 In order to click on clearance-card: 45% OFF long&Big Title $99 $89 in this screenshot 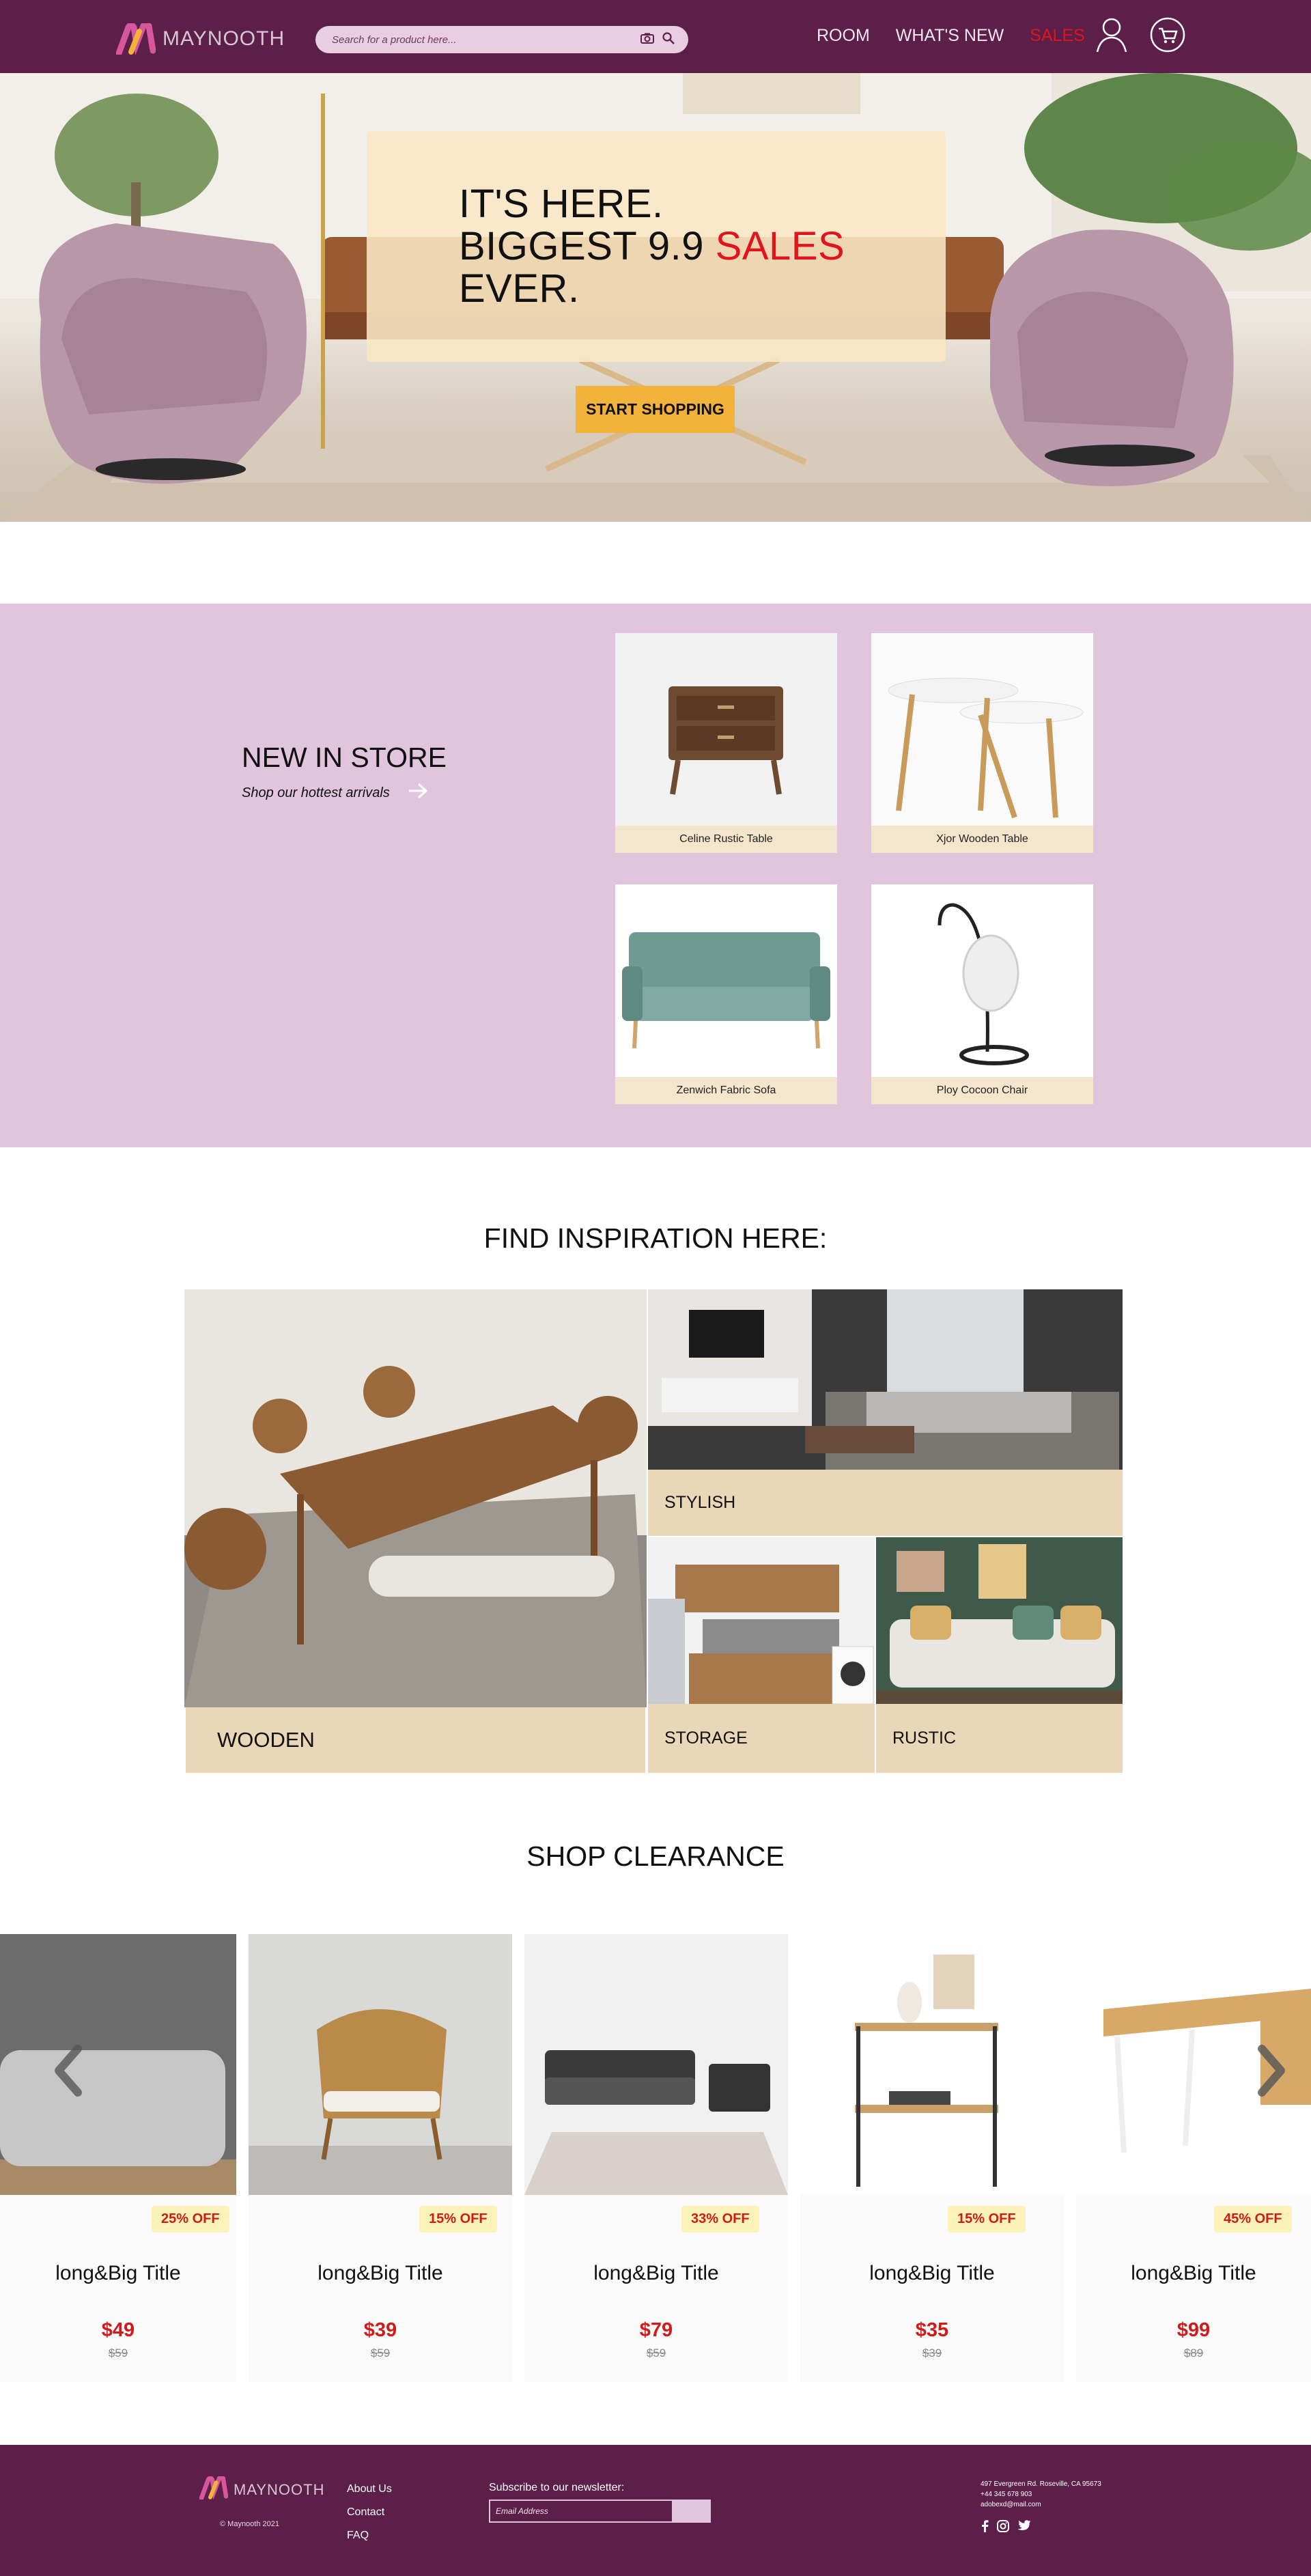, I will do `click(1193, 2158)`.